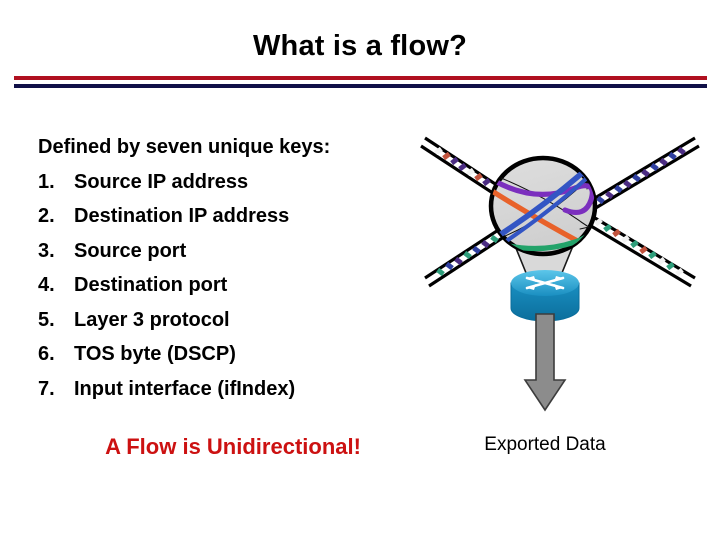 The height and width of the screenshot is (540, 720). What do you see at coordinates (46, 285) in the screenshot?
I see `list-item-number: 4.` at bounding box center [46, 285].